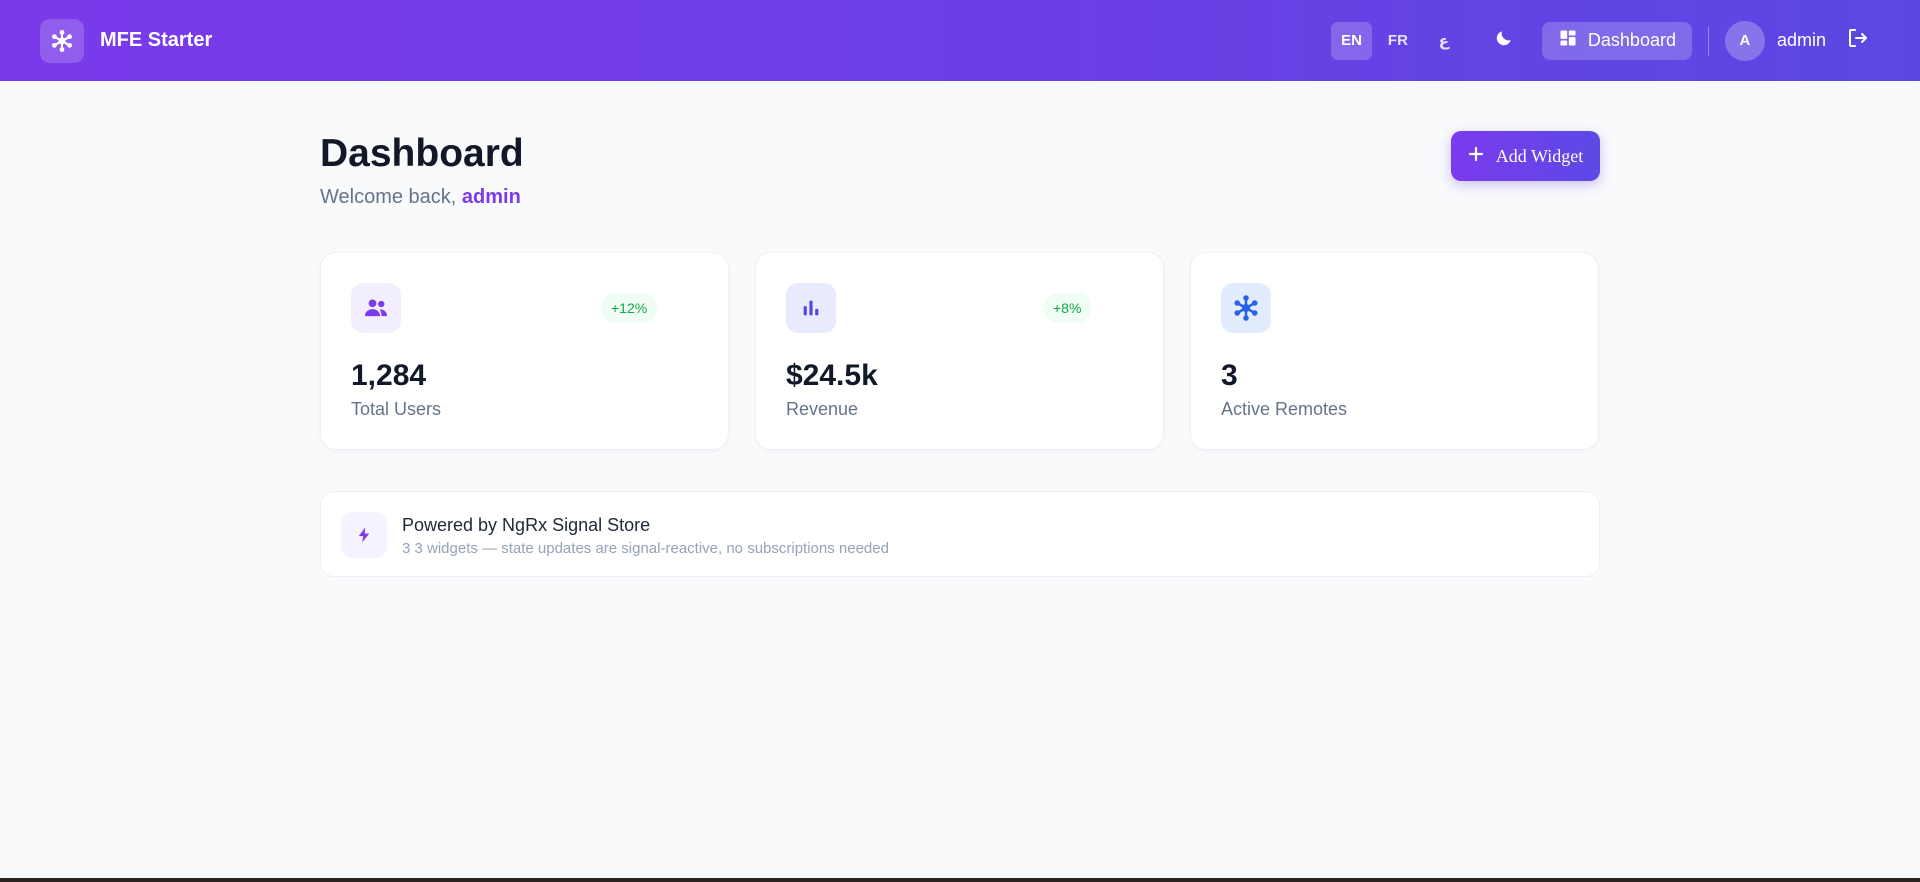 The image size is (1920, 882). Describe the element at coordinates (524, 351) in the screenshot. I see `stat-card-users: +12% 1,284 Total Users` at that location.